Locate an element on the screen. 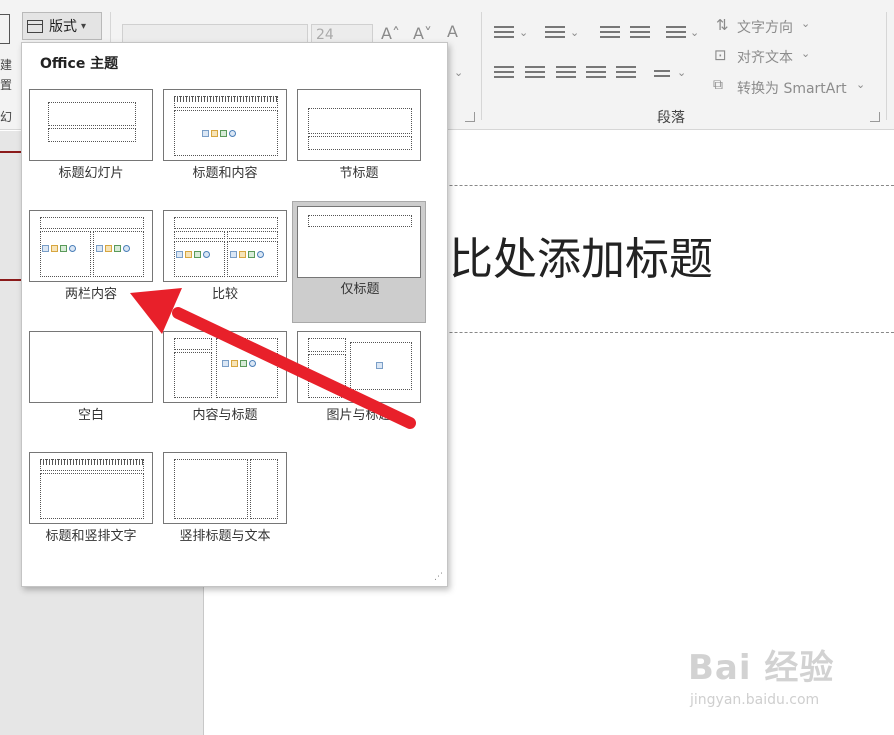  watermark-url: jingyan.baidu.com is located at coordinates (755, 700).